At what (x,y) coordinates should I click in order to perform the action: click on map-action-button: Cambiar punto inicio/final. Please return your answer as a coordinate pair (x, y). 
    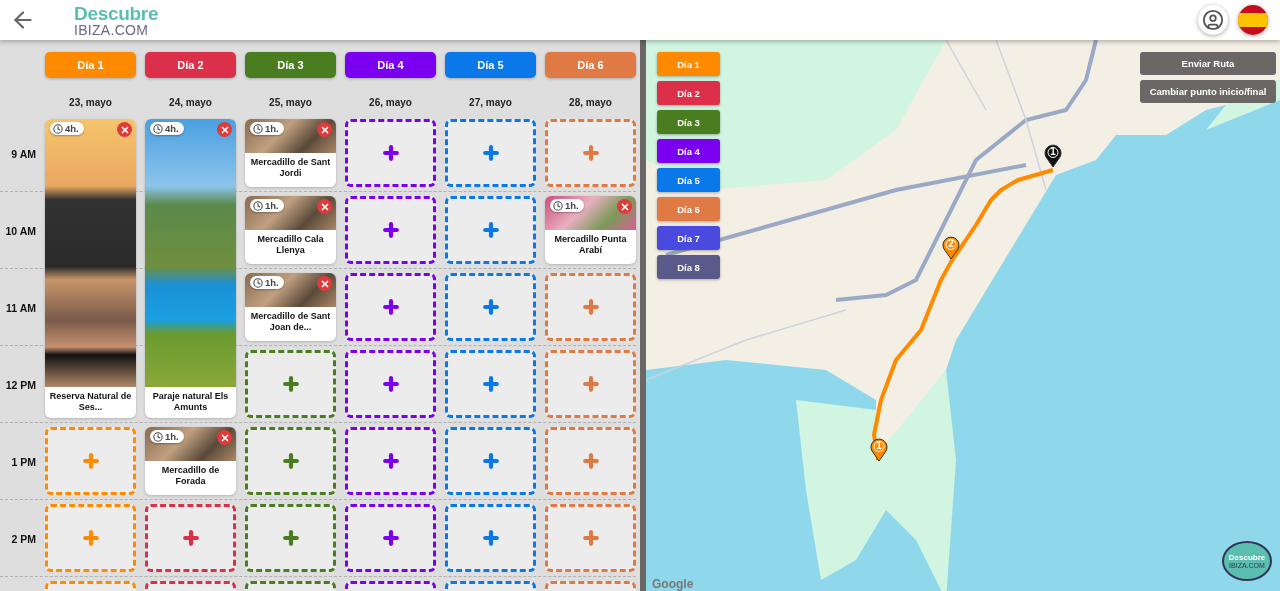
    Looking at the image, I should click on (1208, 91).